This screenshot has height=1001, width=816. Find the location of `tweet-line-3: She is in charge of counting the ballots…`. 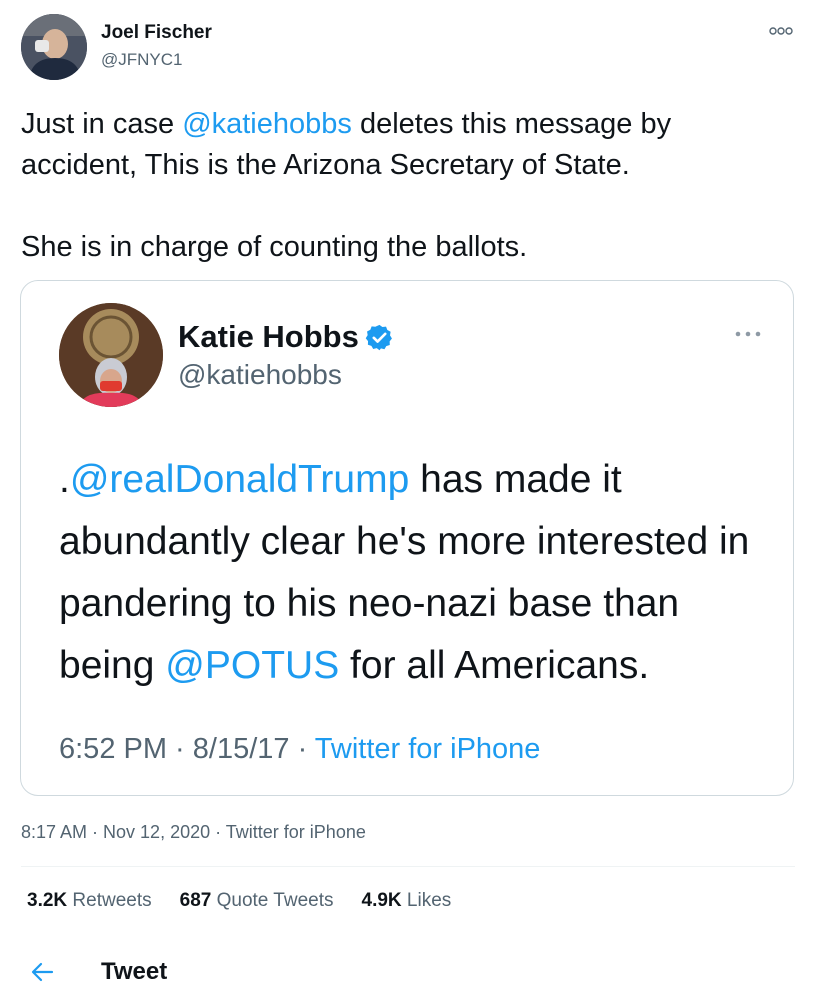

tweet-line-3: She is in charge of counting the ballots… is located at coordinates (274, 247).